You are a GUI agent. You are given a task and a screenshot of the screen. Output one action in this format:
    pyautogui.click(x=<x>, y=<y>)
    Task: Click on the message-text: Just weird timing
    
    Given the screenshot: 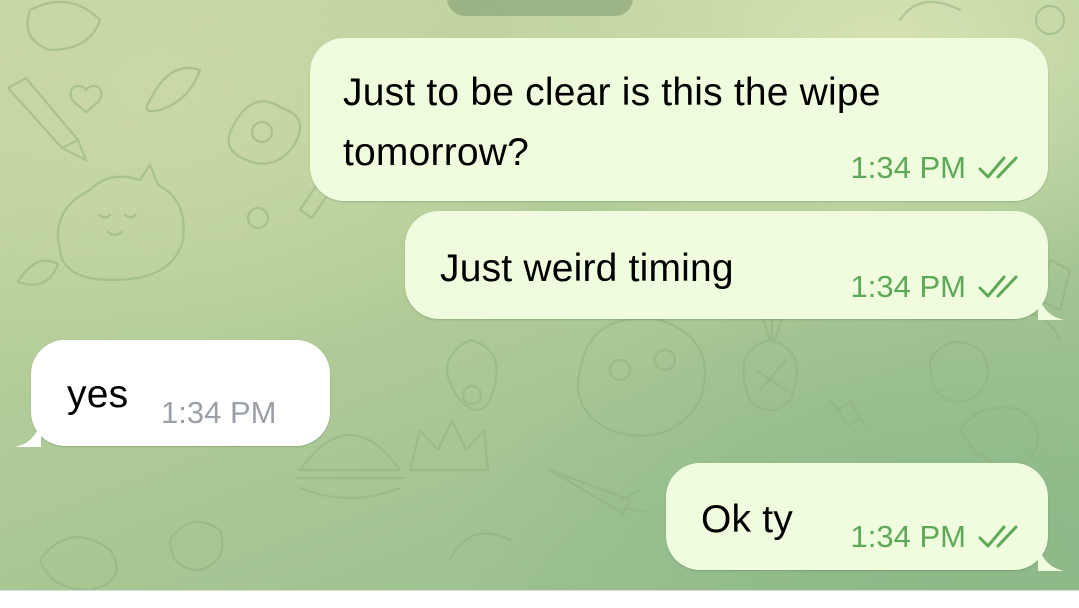 What is the action you would take?
    pyautogui.click(x=587, y=268)
    